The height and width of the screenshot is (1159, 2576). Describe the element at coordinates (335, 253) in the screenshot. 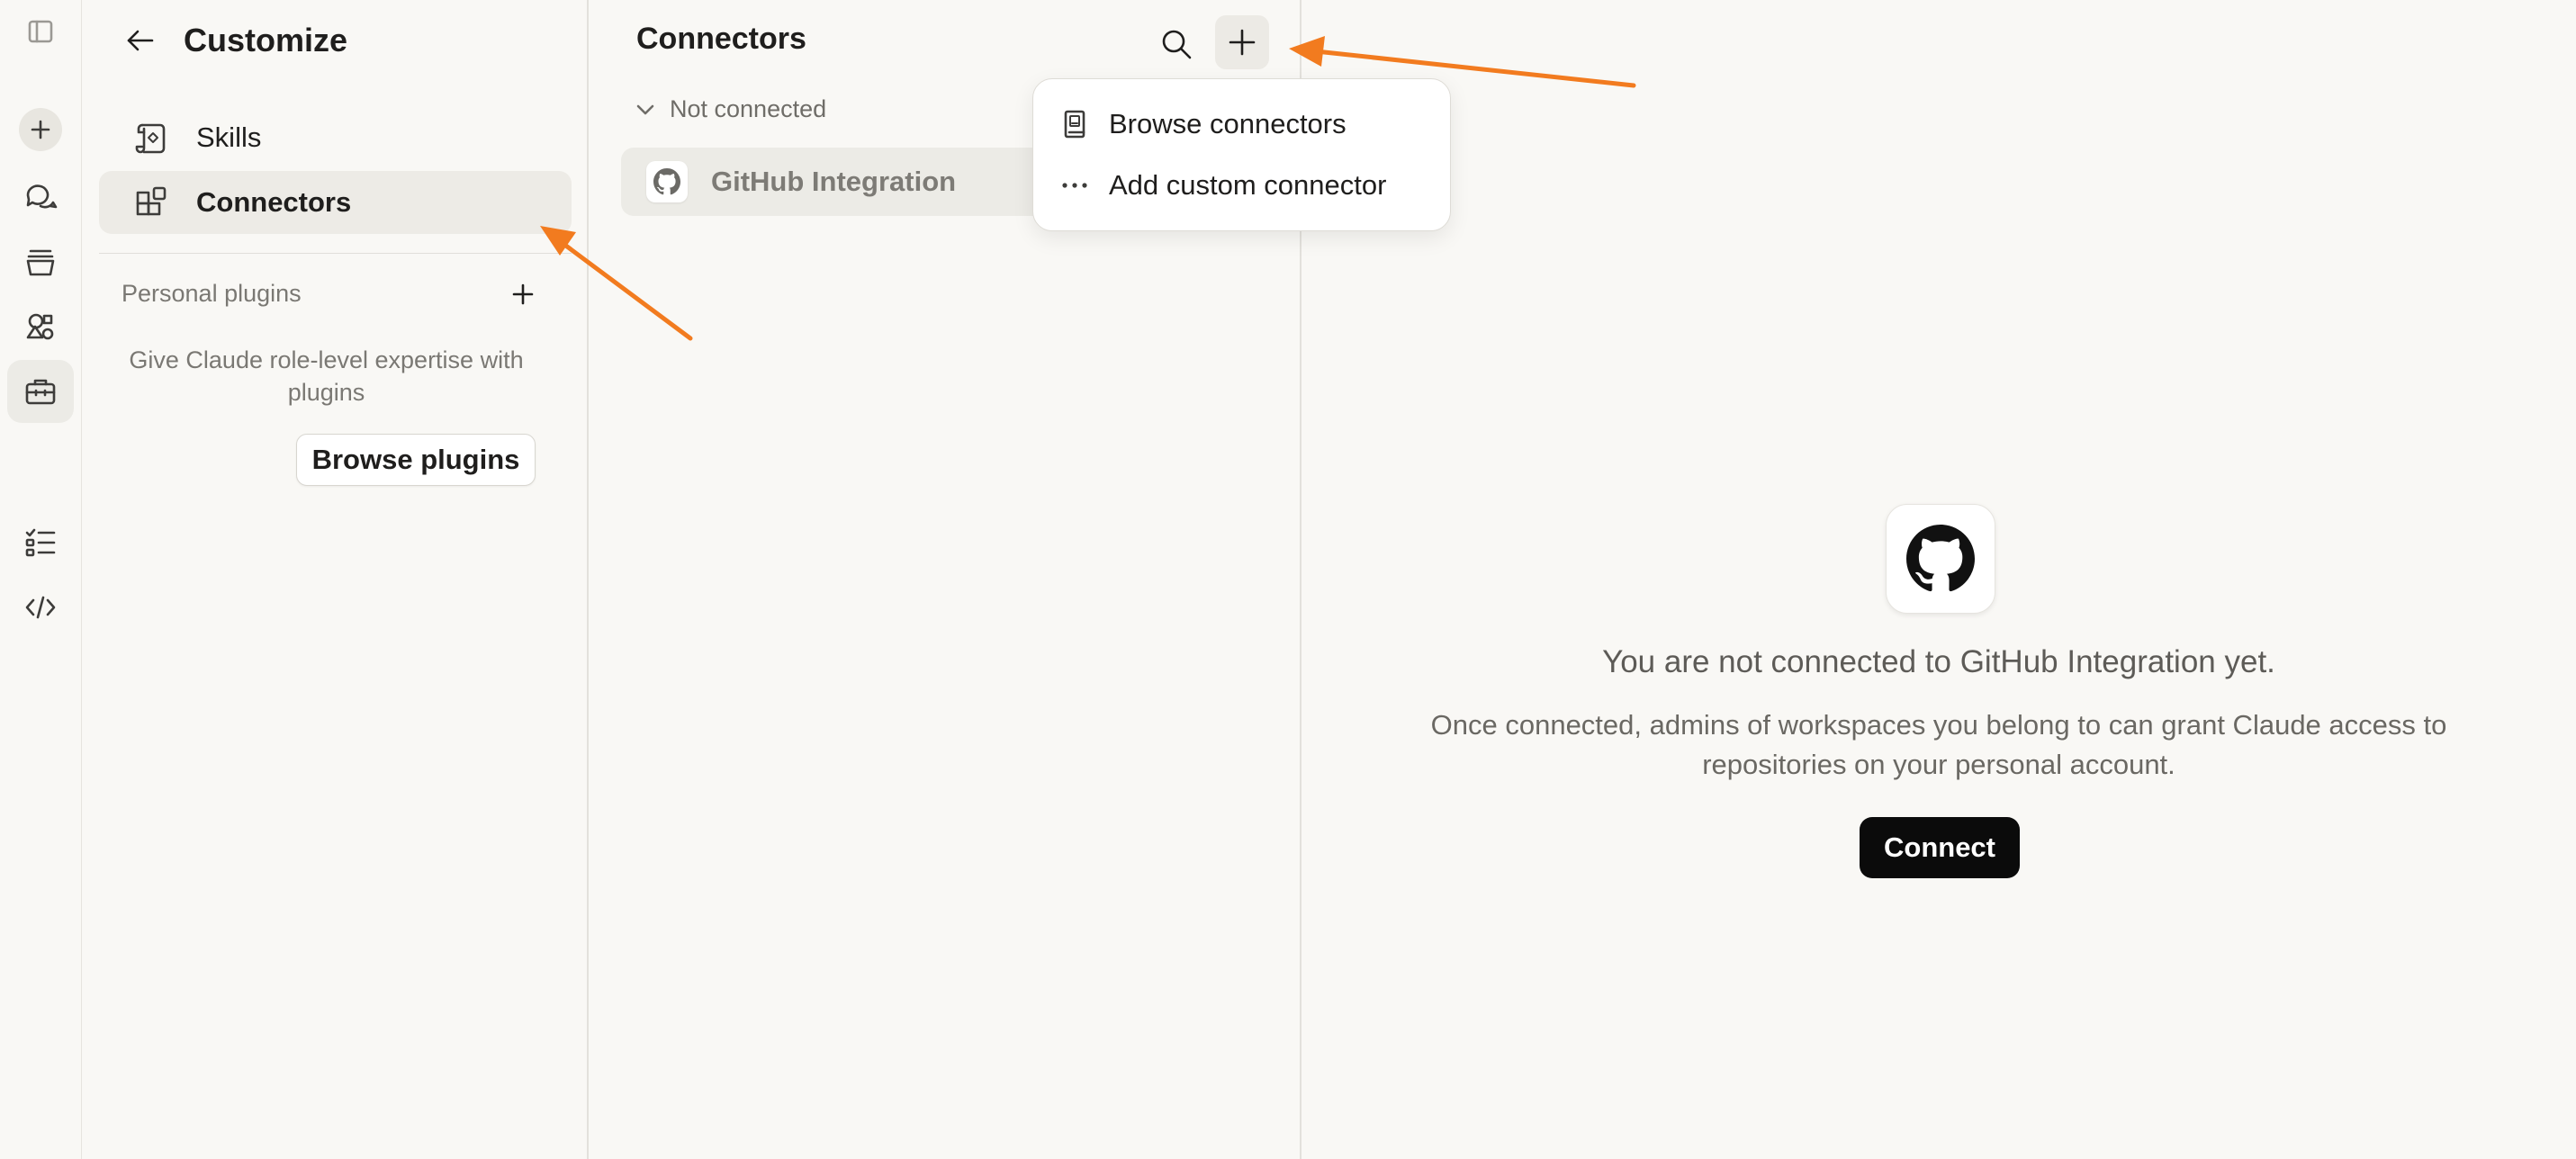

I see `divider` at that location.